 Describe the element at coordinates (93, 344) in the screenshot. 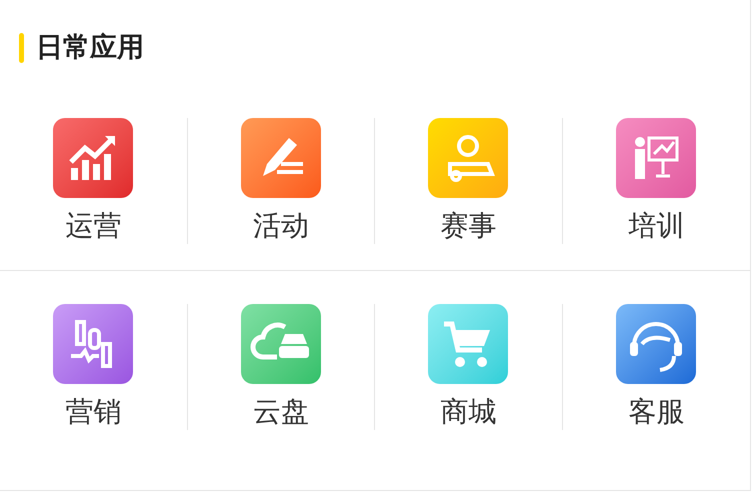

I see `bars-app-icon` at that location.